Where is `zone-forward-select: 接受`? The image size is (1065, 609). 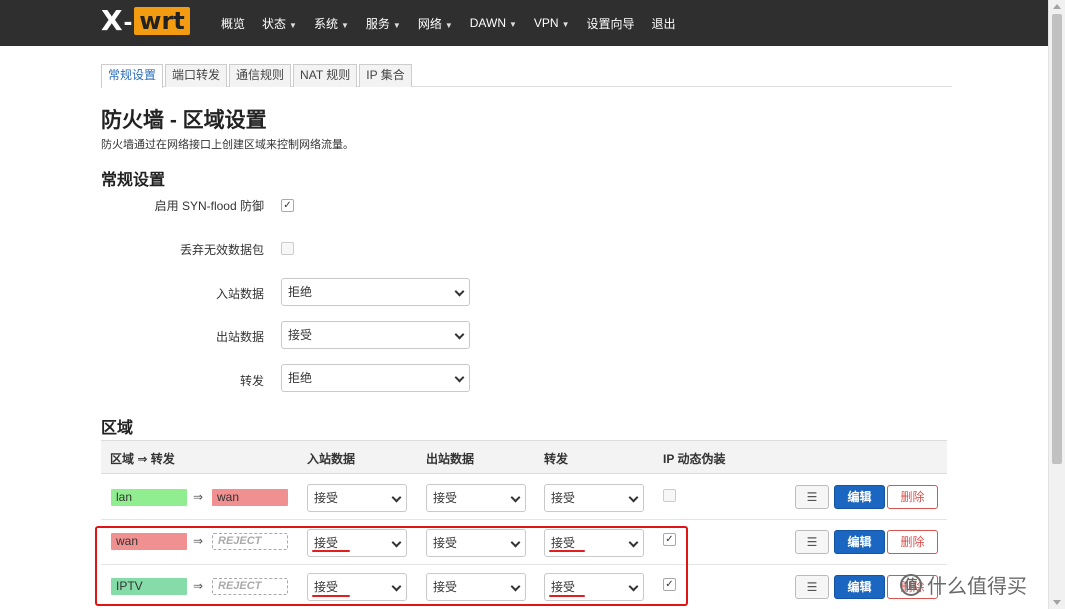 zone-forward-select: 接受 is located at coordinates (594, 498).